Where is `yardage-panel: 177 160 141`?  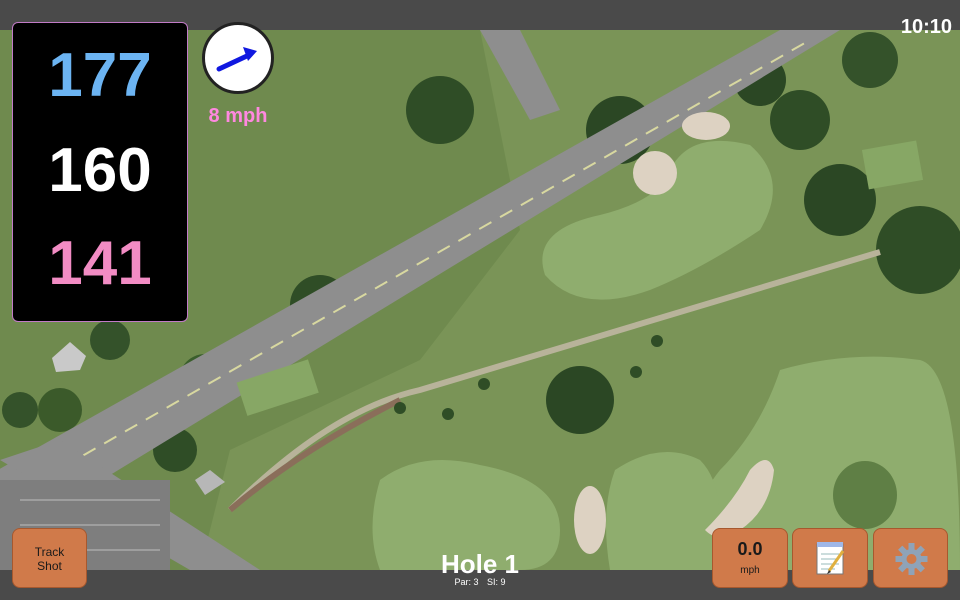 yardage-panel: 177 160 141 is located at coordinates (100, 172).